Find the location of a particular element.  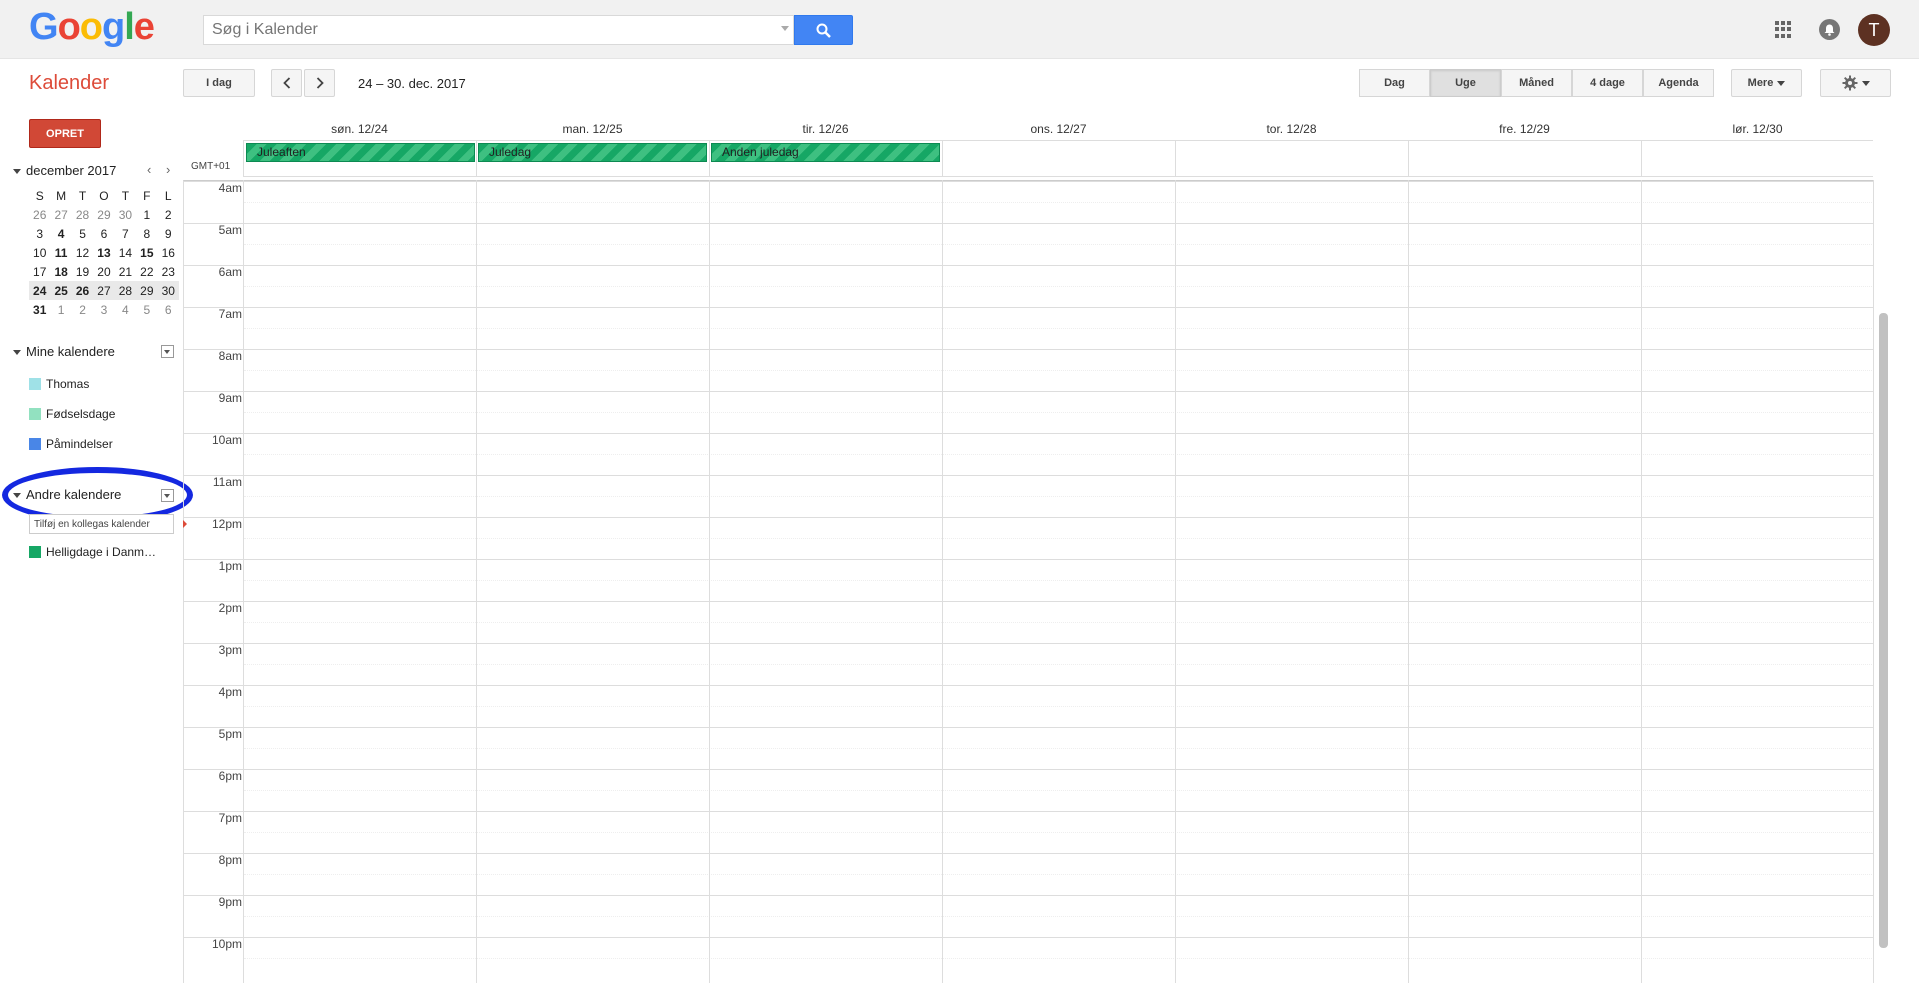

view-day-button: Dag is located at coordinates (1394, 83).